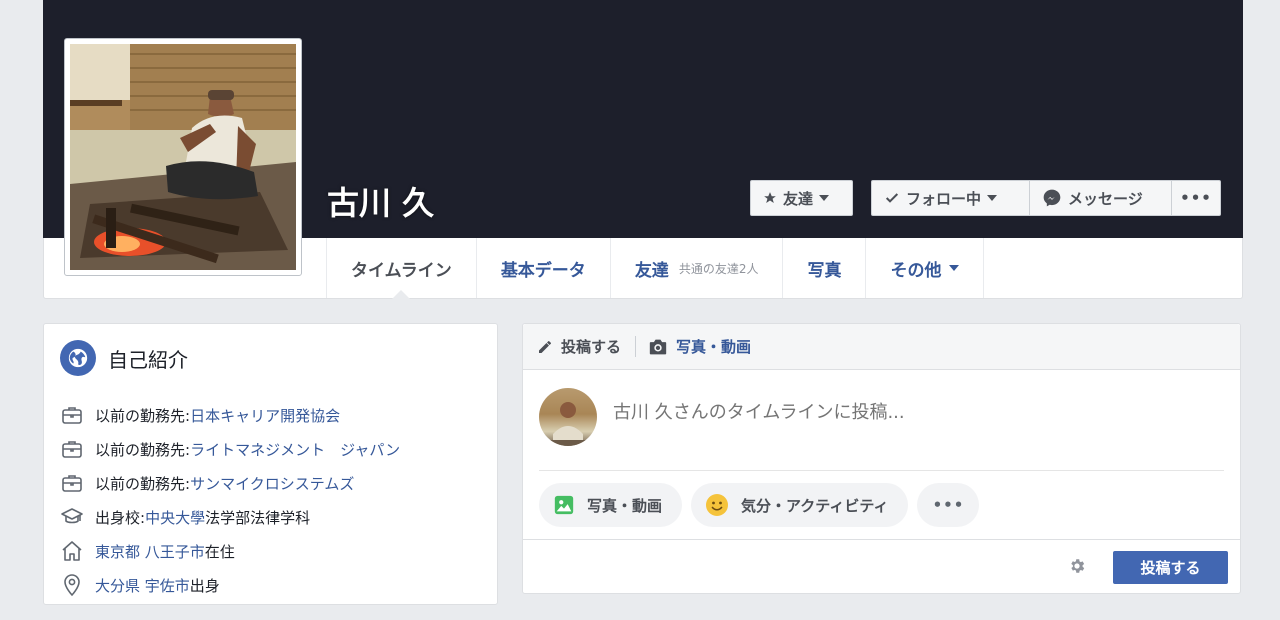  What do you see at coordinates (625, 505) in the screenshot?
I see `photo-video-label: 写真・動画` at bounding box center [625, 505].